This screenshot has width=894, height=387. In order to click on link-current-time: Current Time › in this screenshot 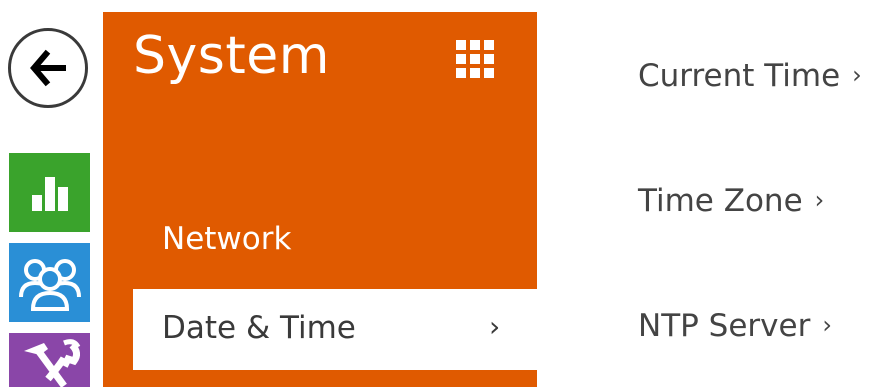, I will do `click(750, 76)`.